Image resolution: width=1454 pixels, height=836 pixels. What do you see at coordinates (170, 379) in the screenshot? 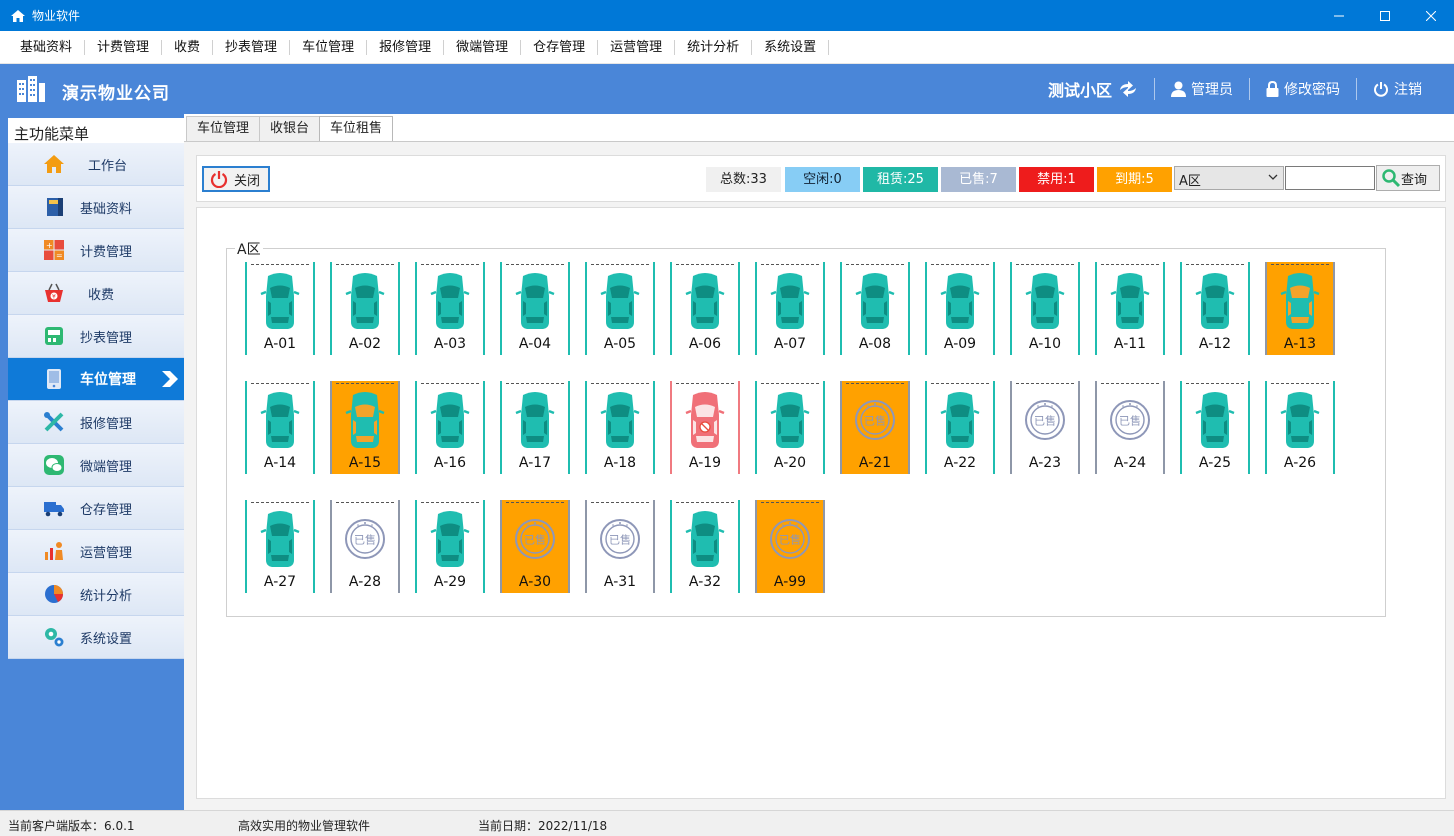
I see `chevron-right-icon` at bounding box center [170, 379].